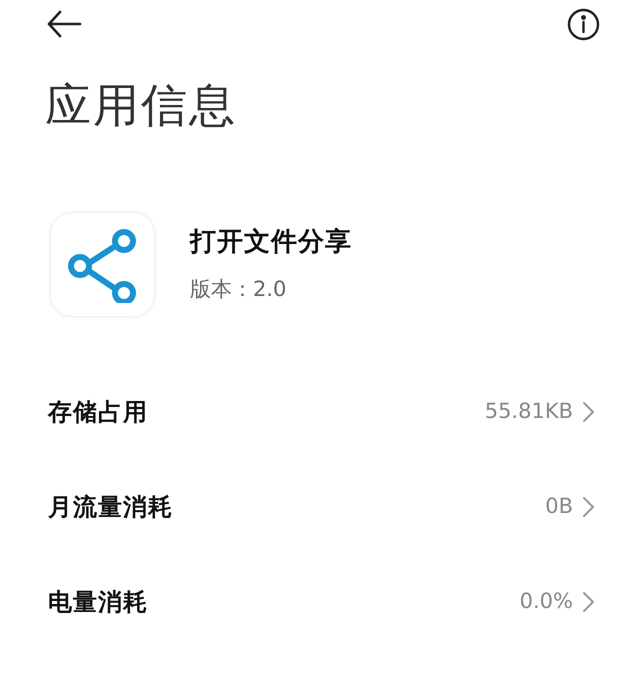 Image resolution: width=640 pixels, height=683 pixels. What do you see at coordinates (64, 24) in the screenshot?
I see `back-arrow-icon` at bounding box center [64, 24].